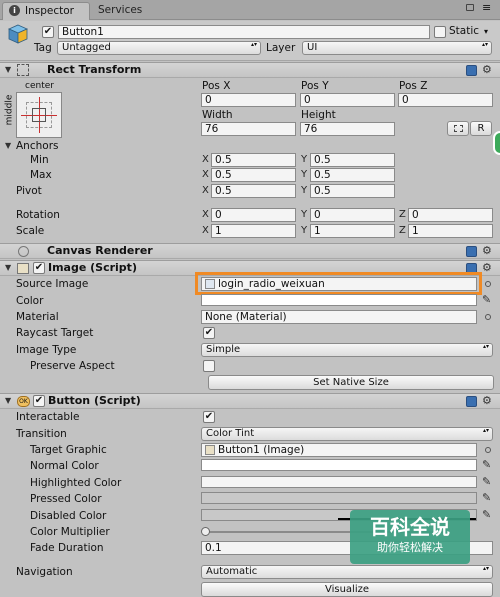 The width and height of the screenshot is (500, 597). What do you see at coordinates (261, 450) in the screenshot?
I see `target-graphic-value: Button1 (Image)` at bounding box center [261, 450].